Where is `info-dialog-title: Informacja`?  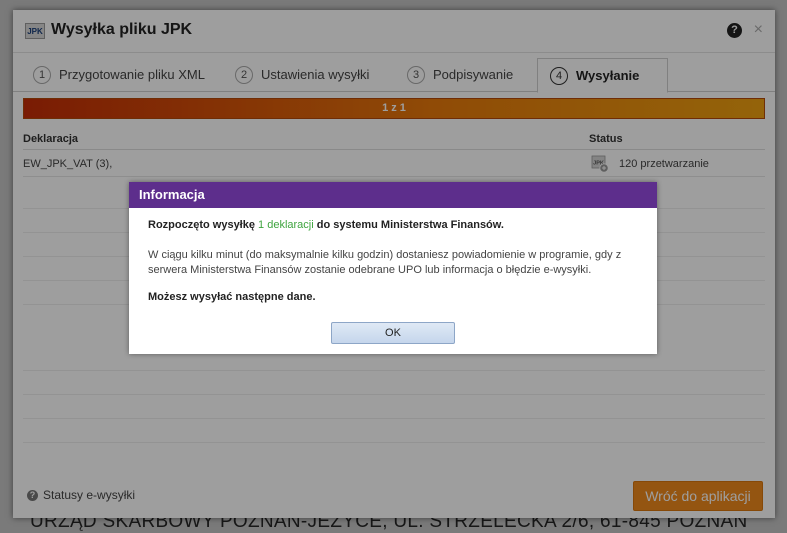 info-dialog-title: Informacja is located at coordinates (172, 194).